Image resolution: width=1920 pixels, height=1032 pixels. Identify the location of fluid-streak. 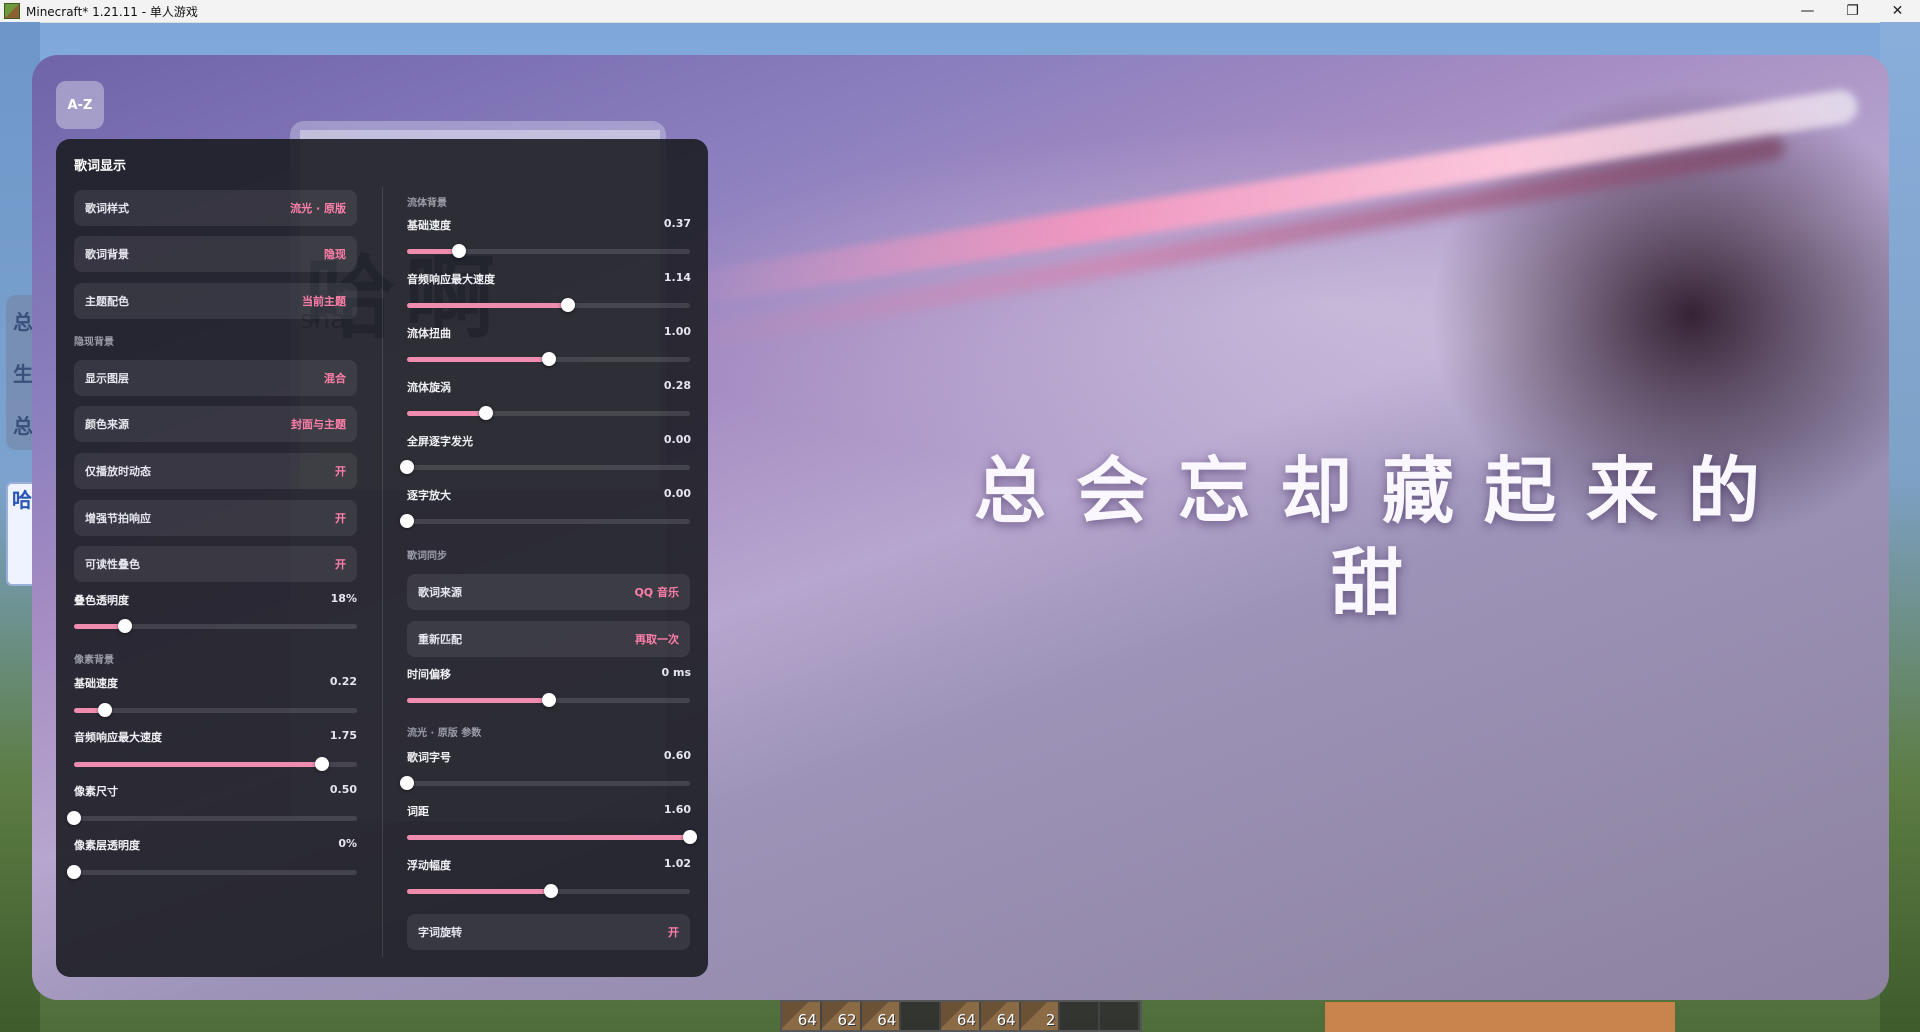
(1264, 198).